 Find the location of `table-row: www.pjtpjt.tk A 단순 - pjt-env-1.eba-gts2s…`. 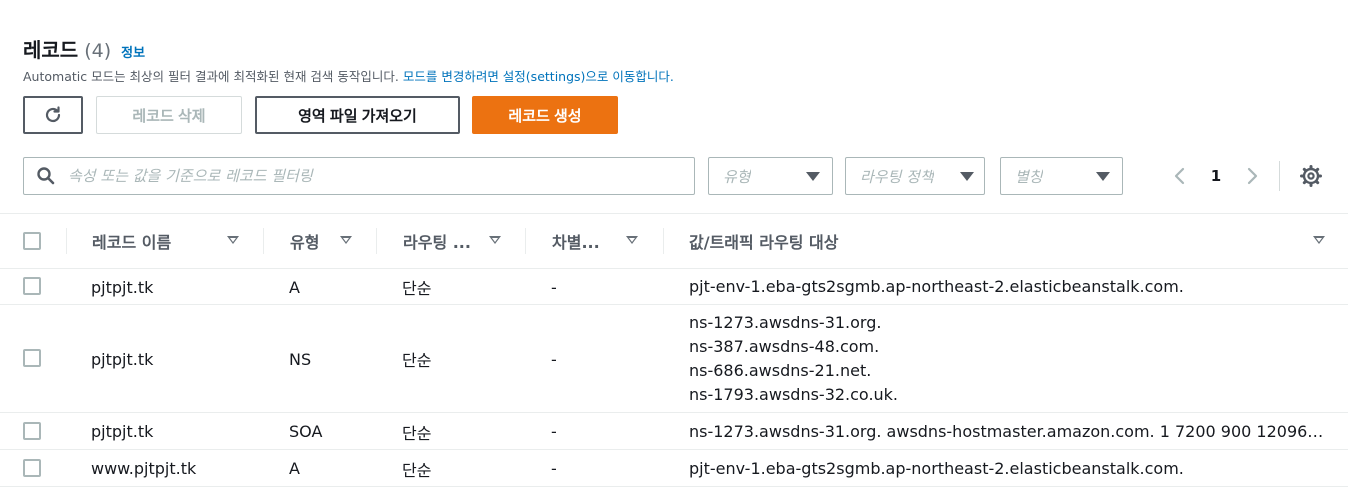

table-row: www.pjtpjt.tk A 단순 - pjt-env-1.eba-gts2s… is located at coordinates (674, 468).